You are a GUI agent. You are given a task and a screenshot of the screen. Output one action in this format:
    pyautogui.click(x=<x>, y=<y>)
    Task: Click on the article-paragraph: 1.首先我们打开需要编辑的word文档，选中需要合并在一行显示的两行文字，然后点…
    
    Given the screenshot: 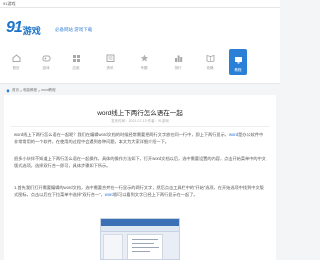 What is the action you would take?
    pyautogui.click(x=140, y=191)
    